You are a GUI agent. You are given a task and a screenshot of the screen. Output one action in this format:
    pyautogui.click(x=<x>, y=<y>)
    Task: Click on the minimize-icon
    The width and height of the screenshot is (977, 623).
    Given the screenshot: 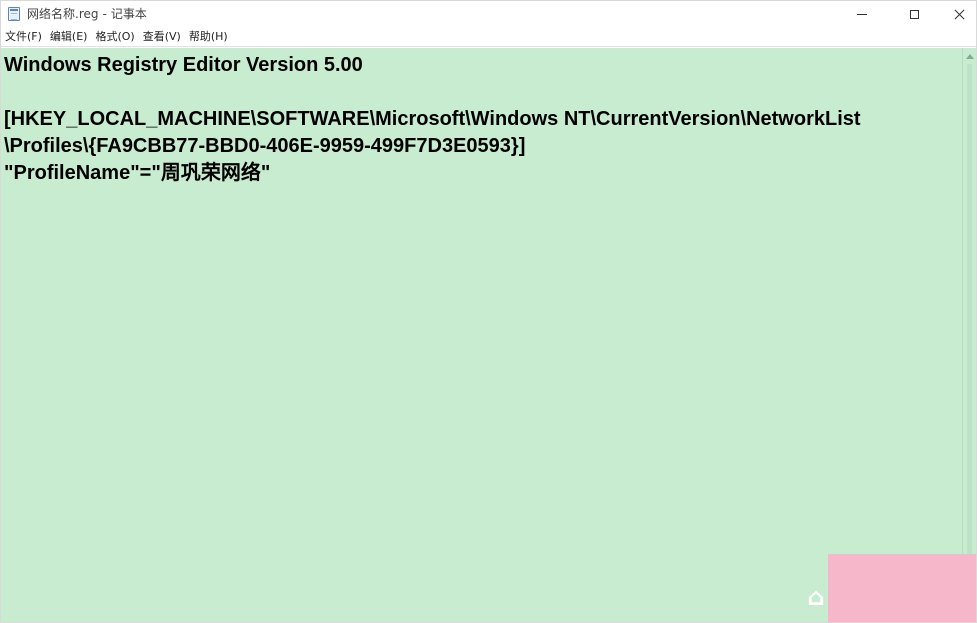 What is the action you would take?
    pyautogui.click(x=862, y=14)
    